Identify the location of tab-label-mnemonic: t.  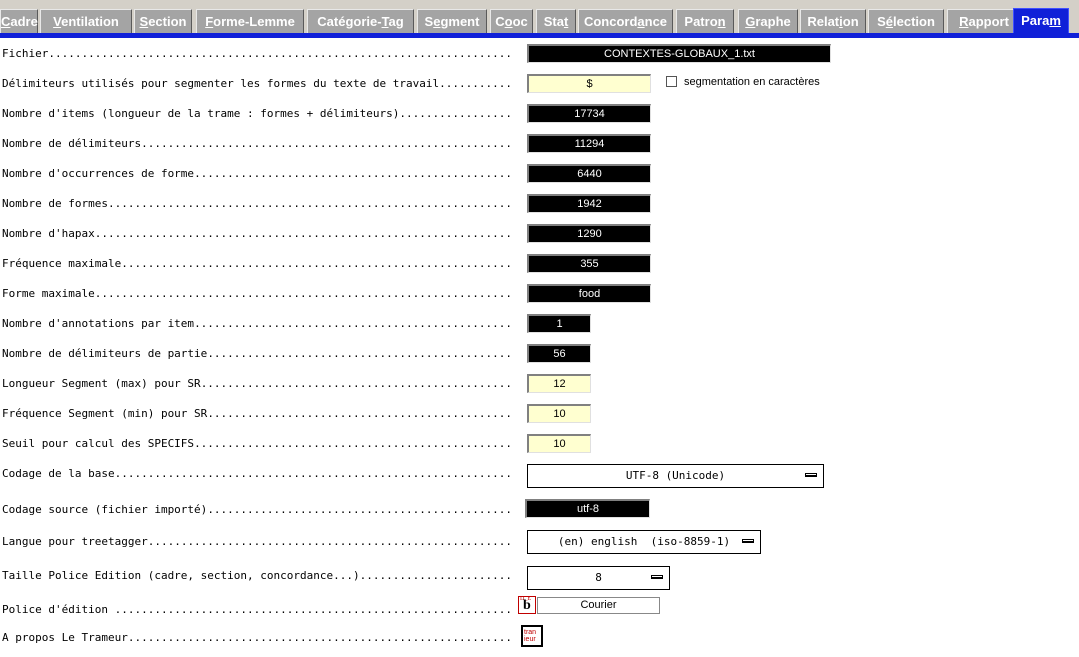
(566, 21).